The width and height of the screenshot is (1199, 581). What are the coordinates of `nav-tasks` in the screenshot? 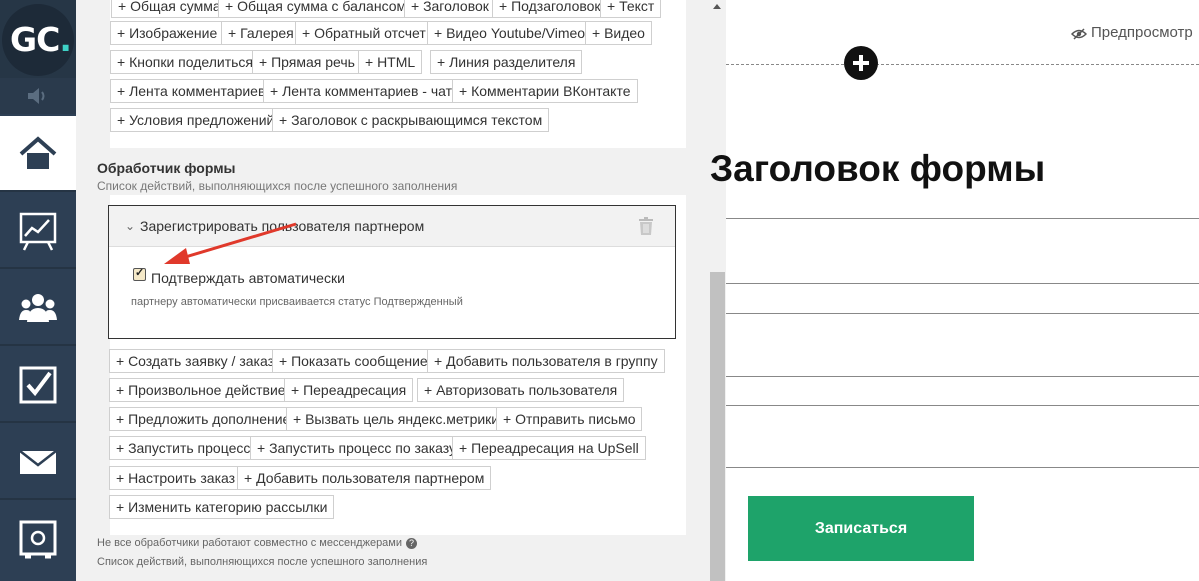 It's located at (38, 385).